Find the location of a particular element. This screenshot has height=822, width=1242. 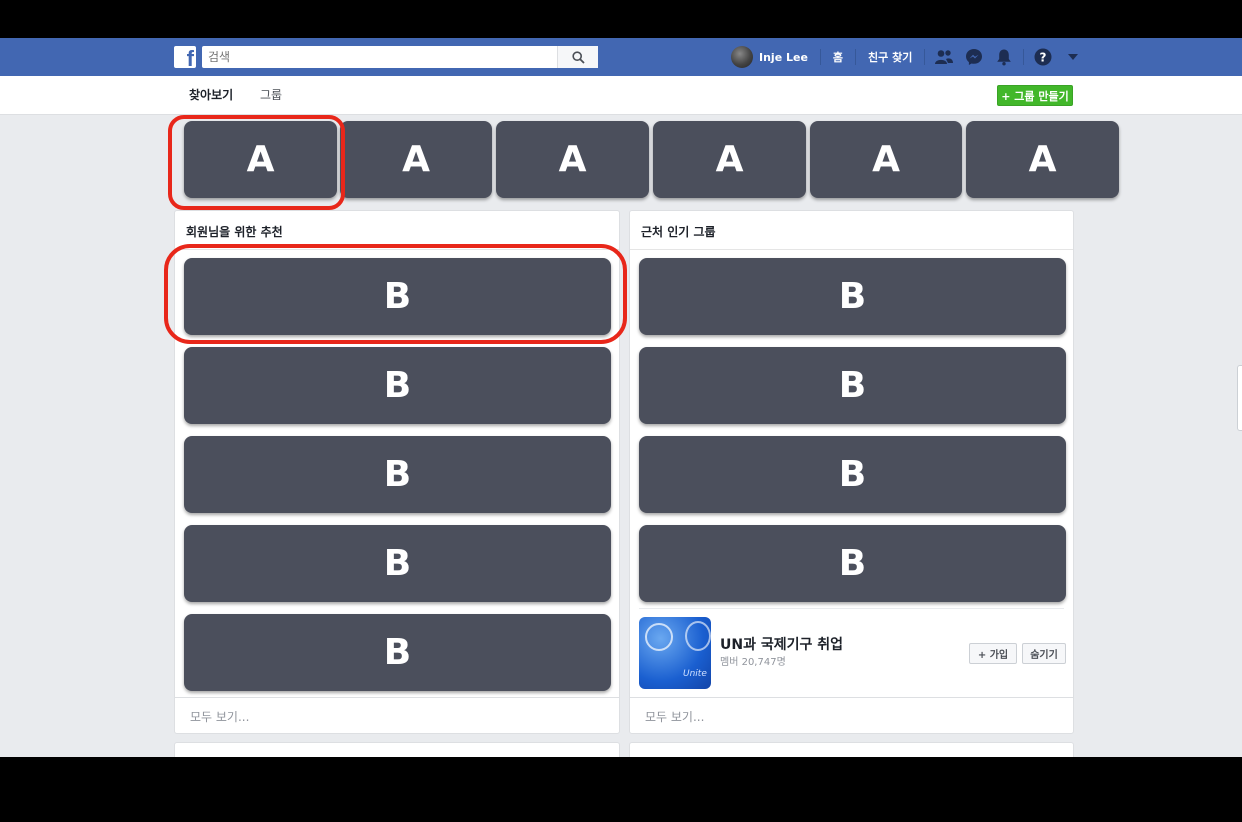

facebook-logo-icon: f is located at coordinates (185, 57).